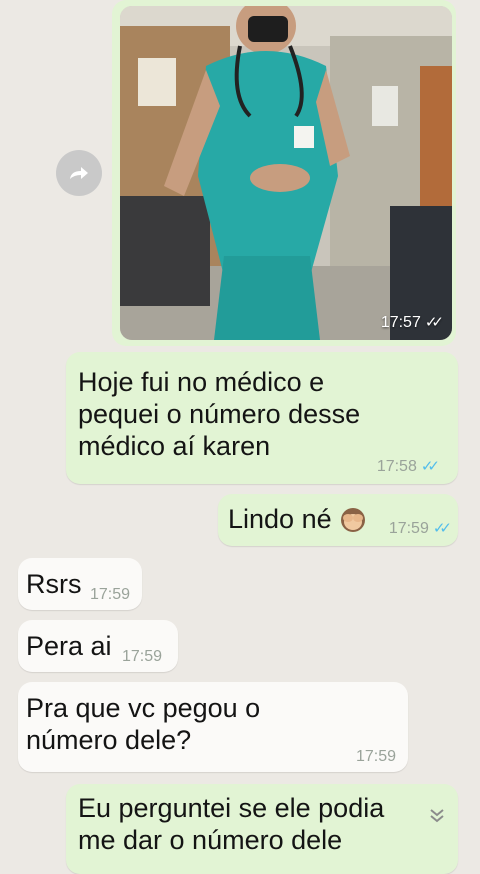 The image size is (480, 874). Describe the element at coordinates (353, 519) in the screenshot. I see `see-no-evil-monkey-icon` at that location.